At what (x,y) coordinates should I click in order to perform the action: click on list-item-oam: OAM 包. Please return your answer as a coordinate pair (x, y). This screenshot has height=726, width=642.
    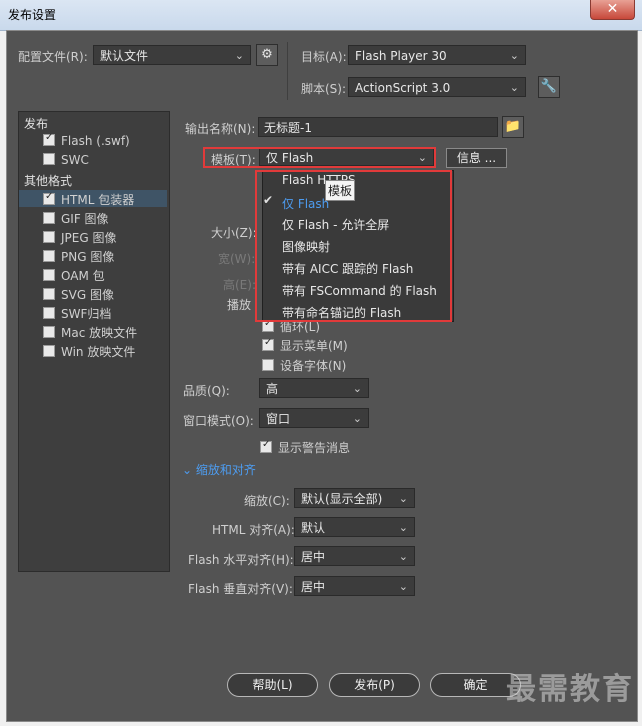
    Looking at the image, I should click on (74, 275).